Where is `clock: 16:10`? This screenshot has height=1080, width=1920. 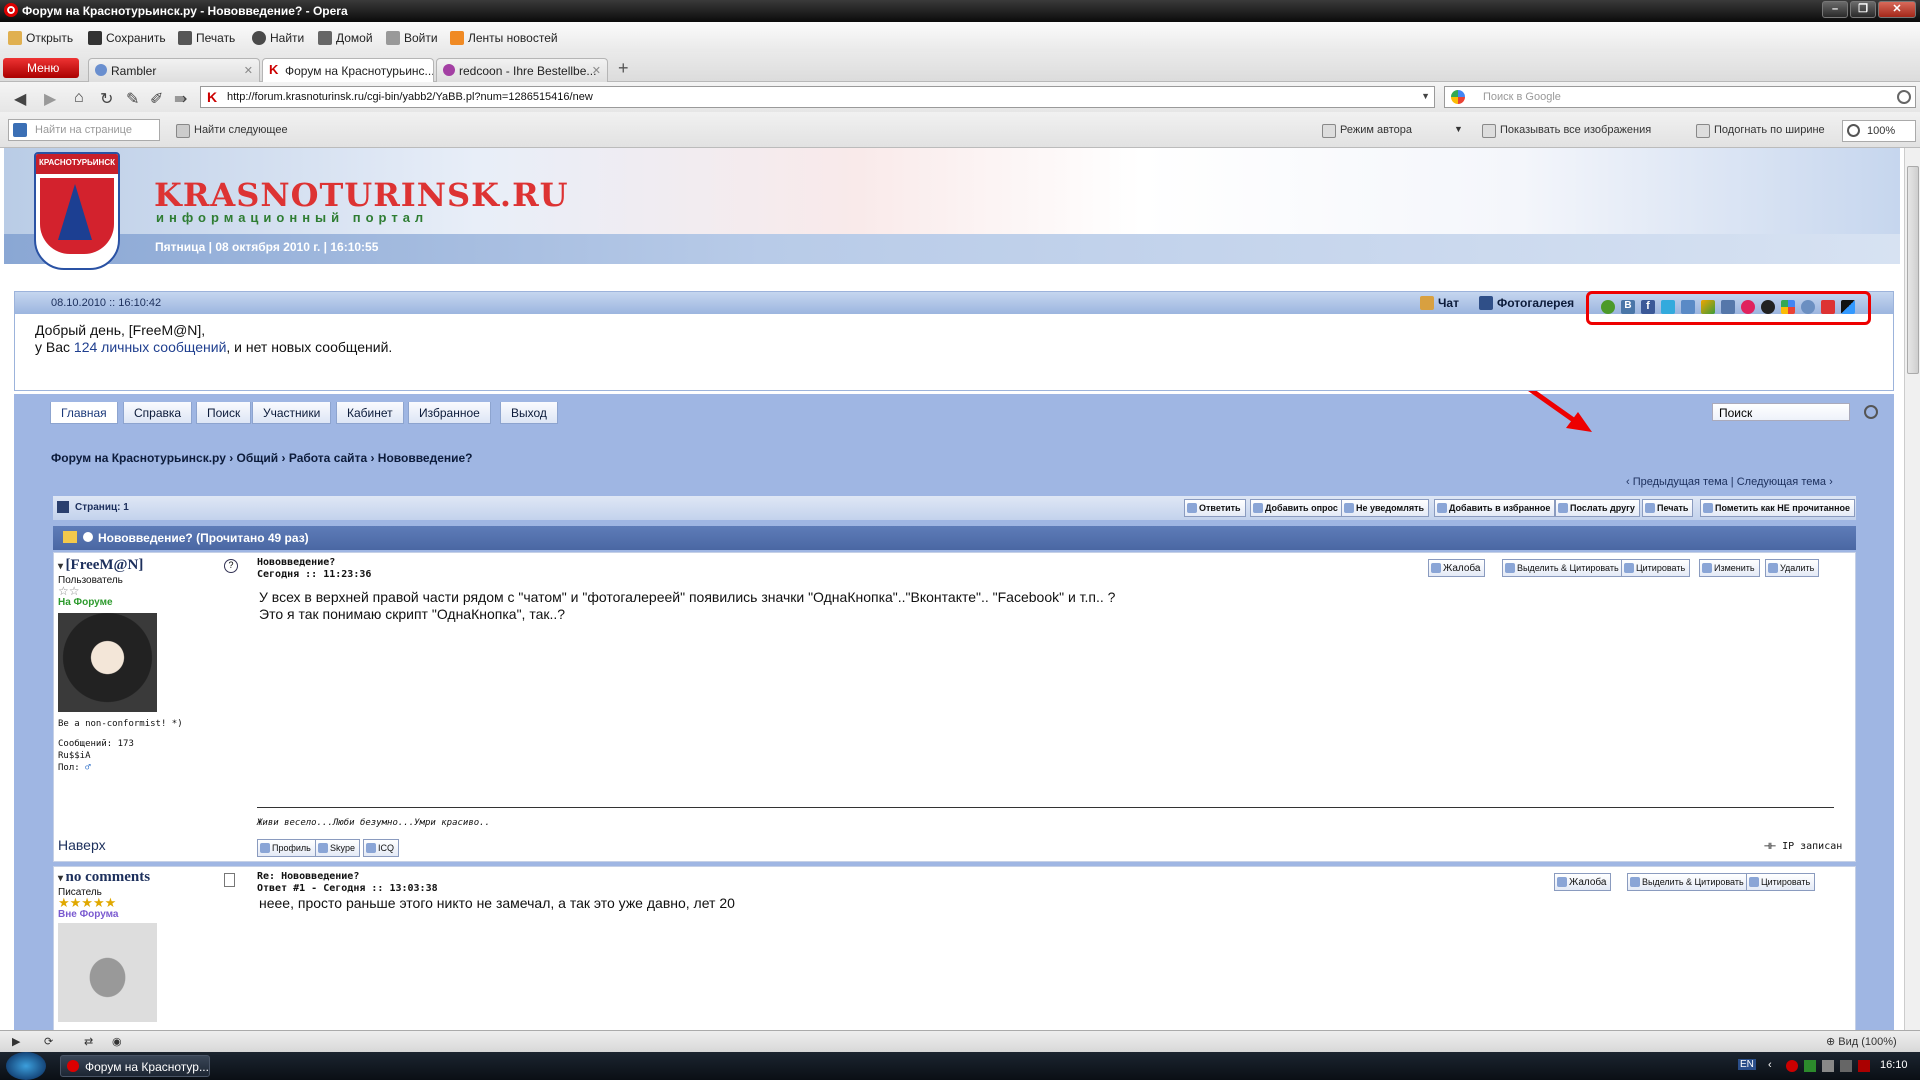 clock: 16:10 is located at coordinates (1894, 1065).